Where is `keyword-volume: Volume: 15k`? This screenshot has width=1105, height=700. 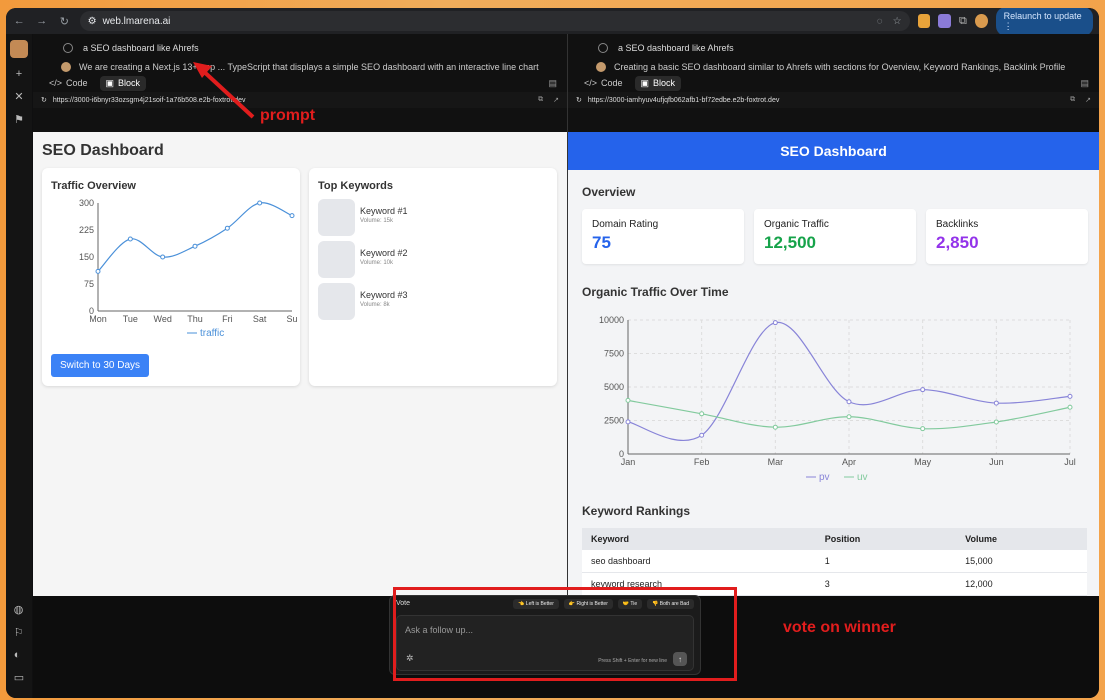 keyword-volume: Volume: 15k is located at coordinates (377, 221).